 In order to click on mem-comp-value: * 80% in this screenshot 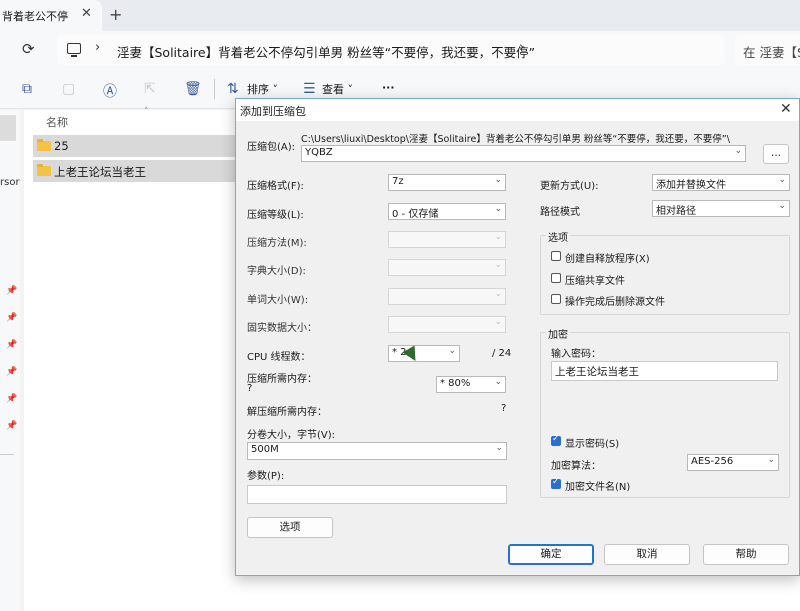, I will do `click(455, 383)`.